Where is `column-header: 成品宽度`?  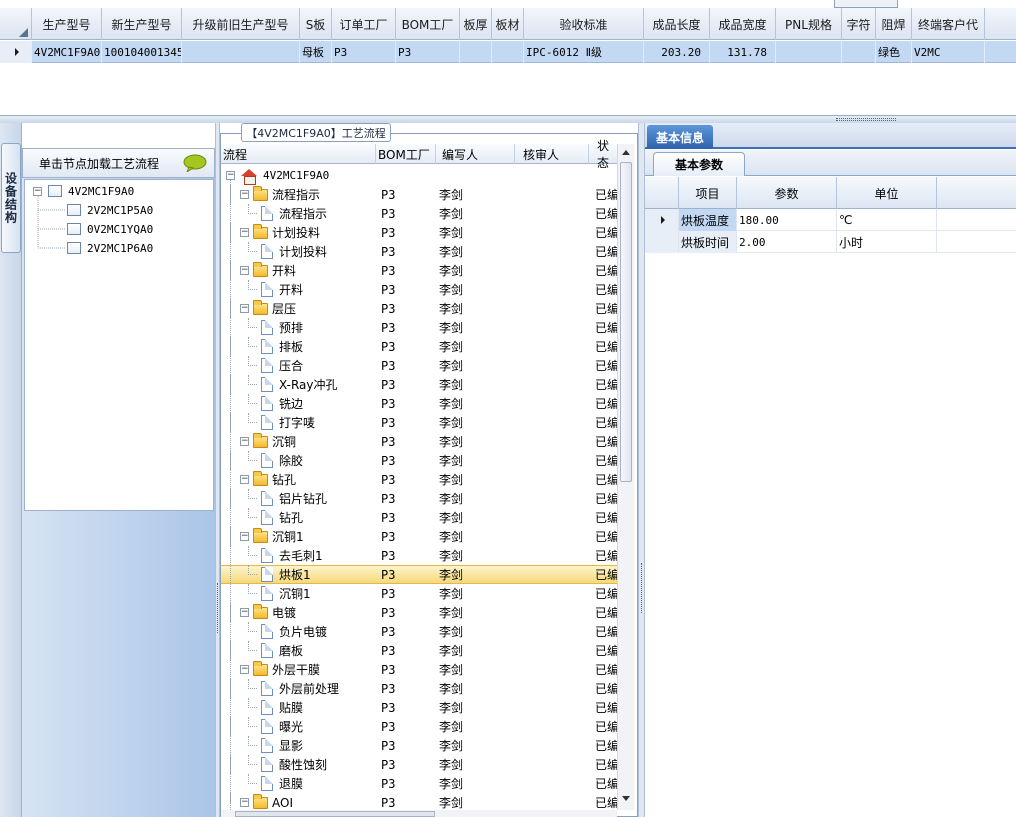 column-header: 成品宽度 is located at coordinates (743, 24).